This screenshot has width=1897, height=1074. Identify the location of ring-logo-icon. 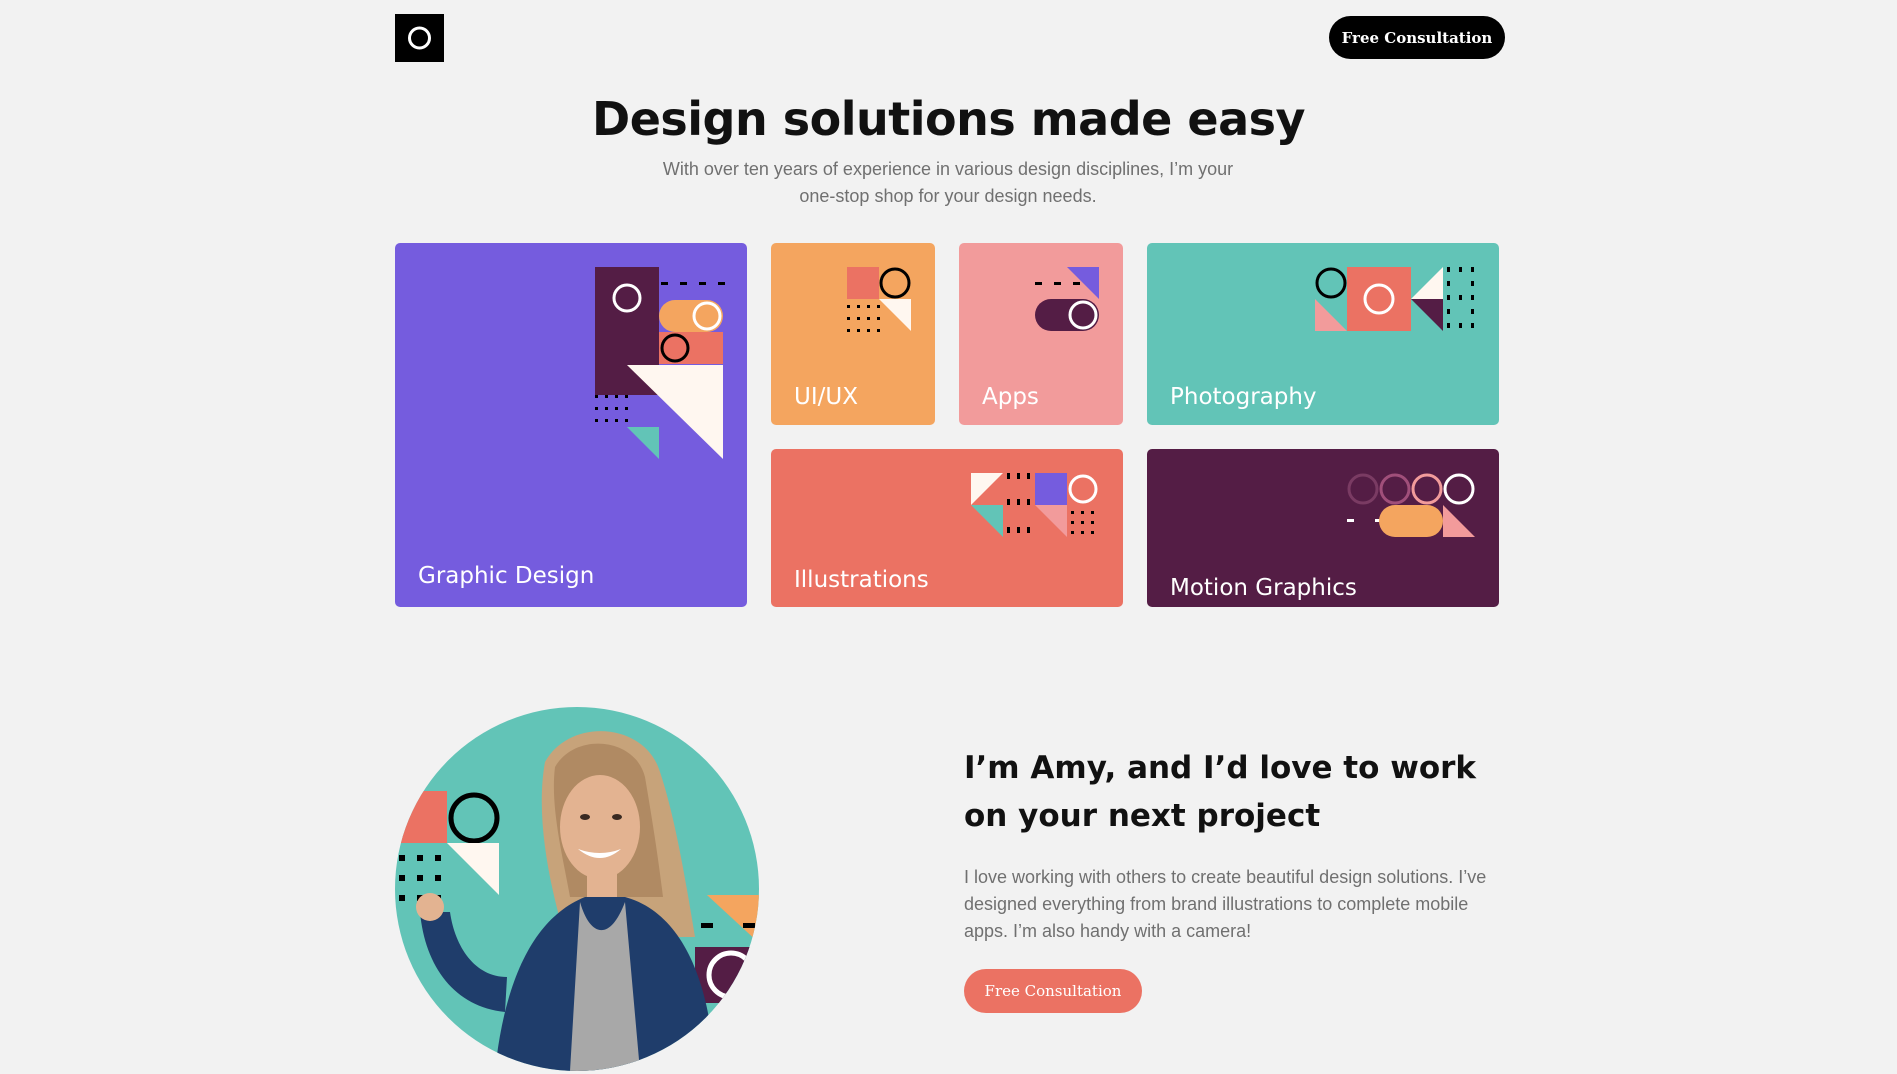
(419, 38).